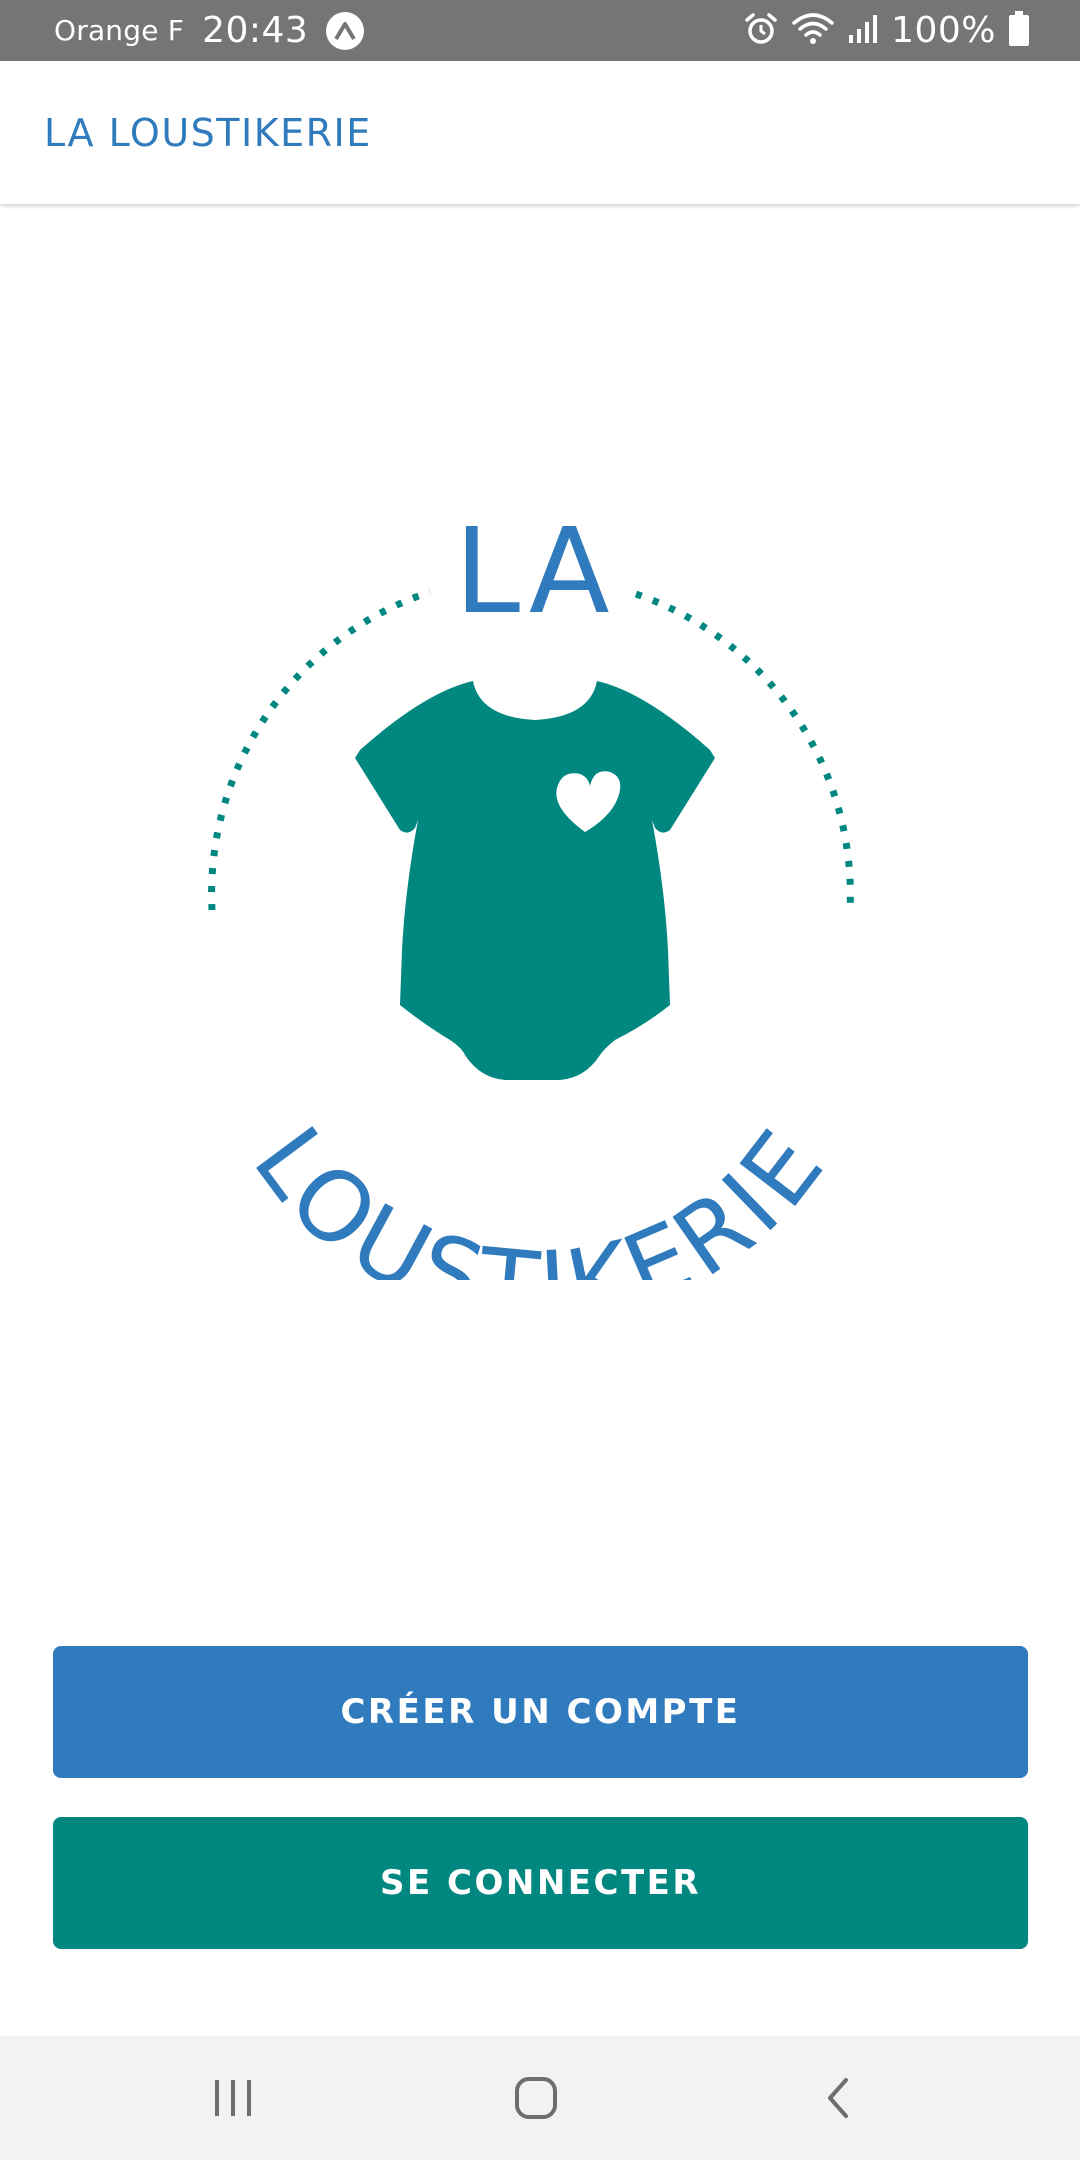 The height and width of the screenshot is (2160, 1080). What do you see at coordinates (813, 31) in the screenshot?
I see `wifi-icon` at bounding box center [813, 31].